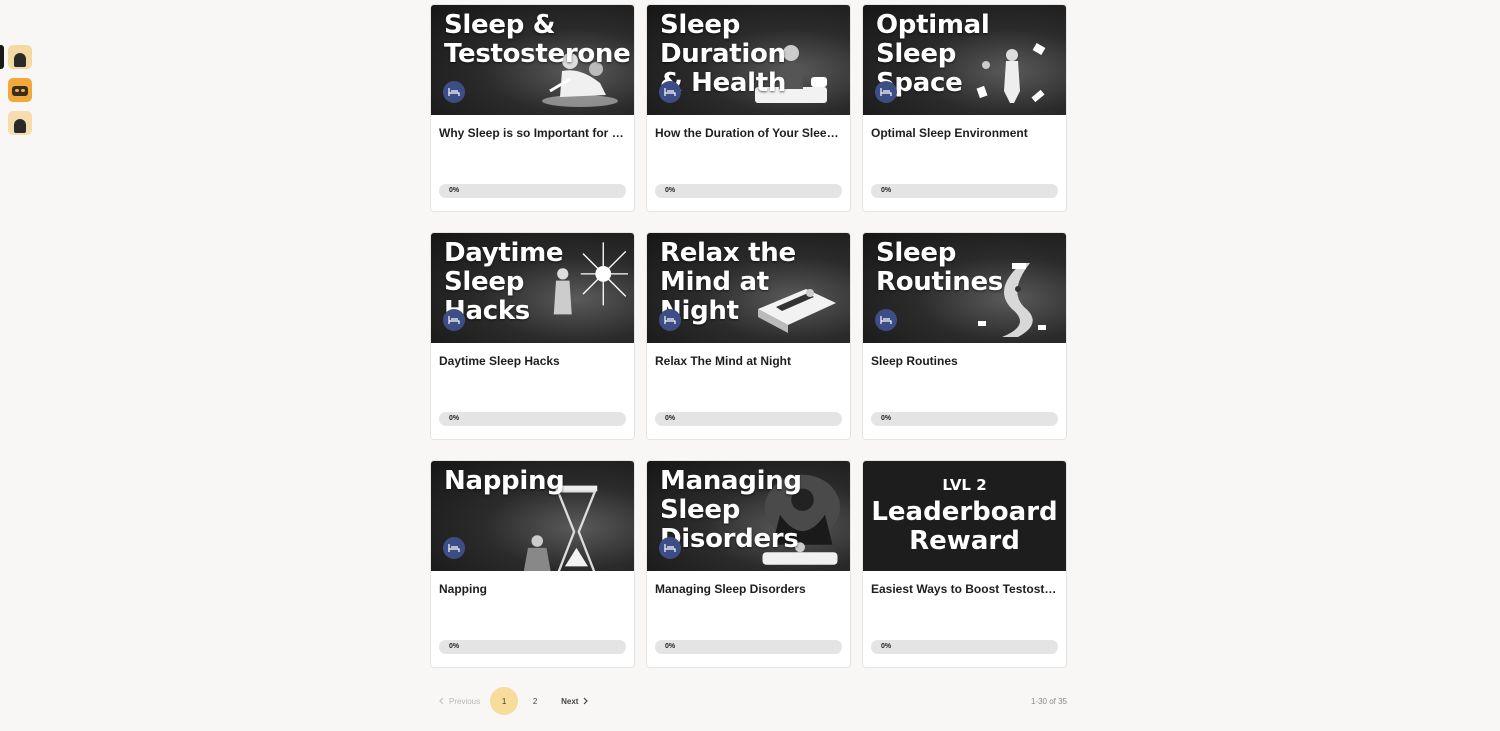  I want to click on course-banner: Relax the Mind at Night, so click(748, 288).